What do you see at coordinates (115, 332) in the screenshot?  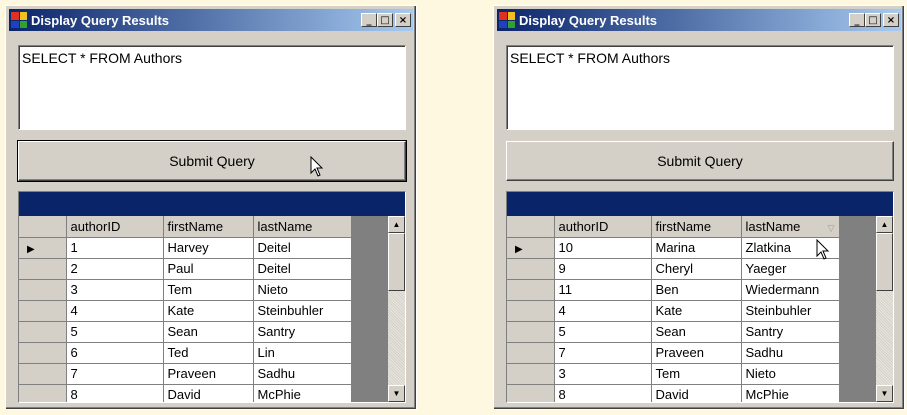 I see `cell-authorid: 5` at bounding box center [115, 332].